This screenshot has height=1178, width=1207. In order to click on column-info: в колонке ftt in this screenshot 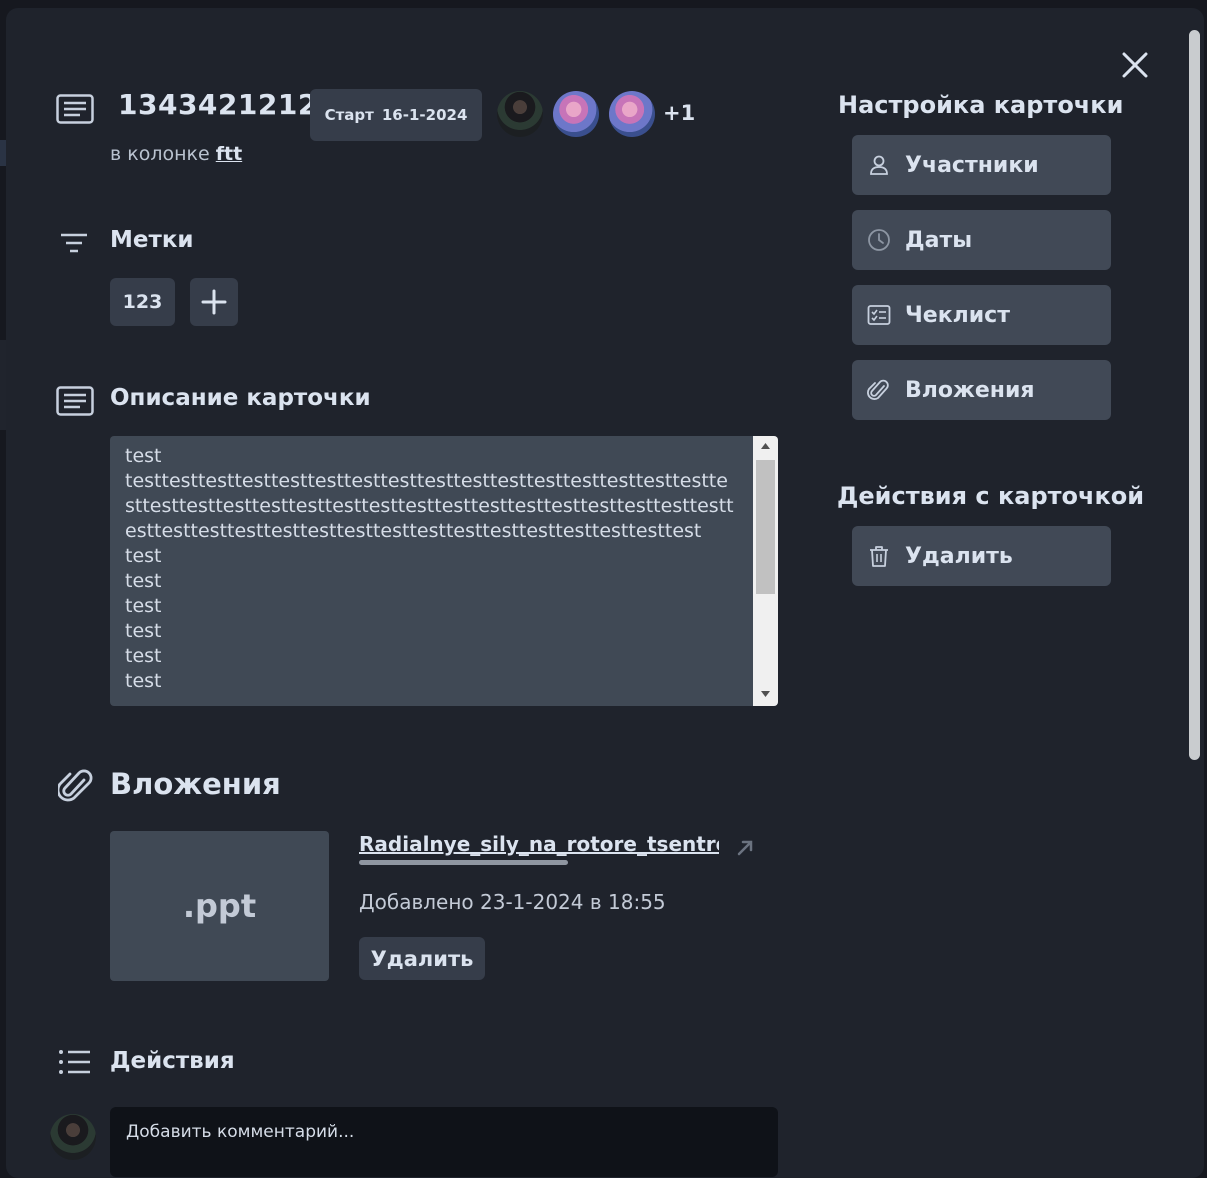, I will do `click(176, 154)`.